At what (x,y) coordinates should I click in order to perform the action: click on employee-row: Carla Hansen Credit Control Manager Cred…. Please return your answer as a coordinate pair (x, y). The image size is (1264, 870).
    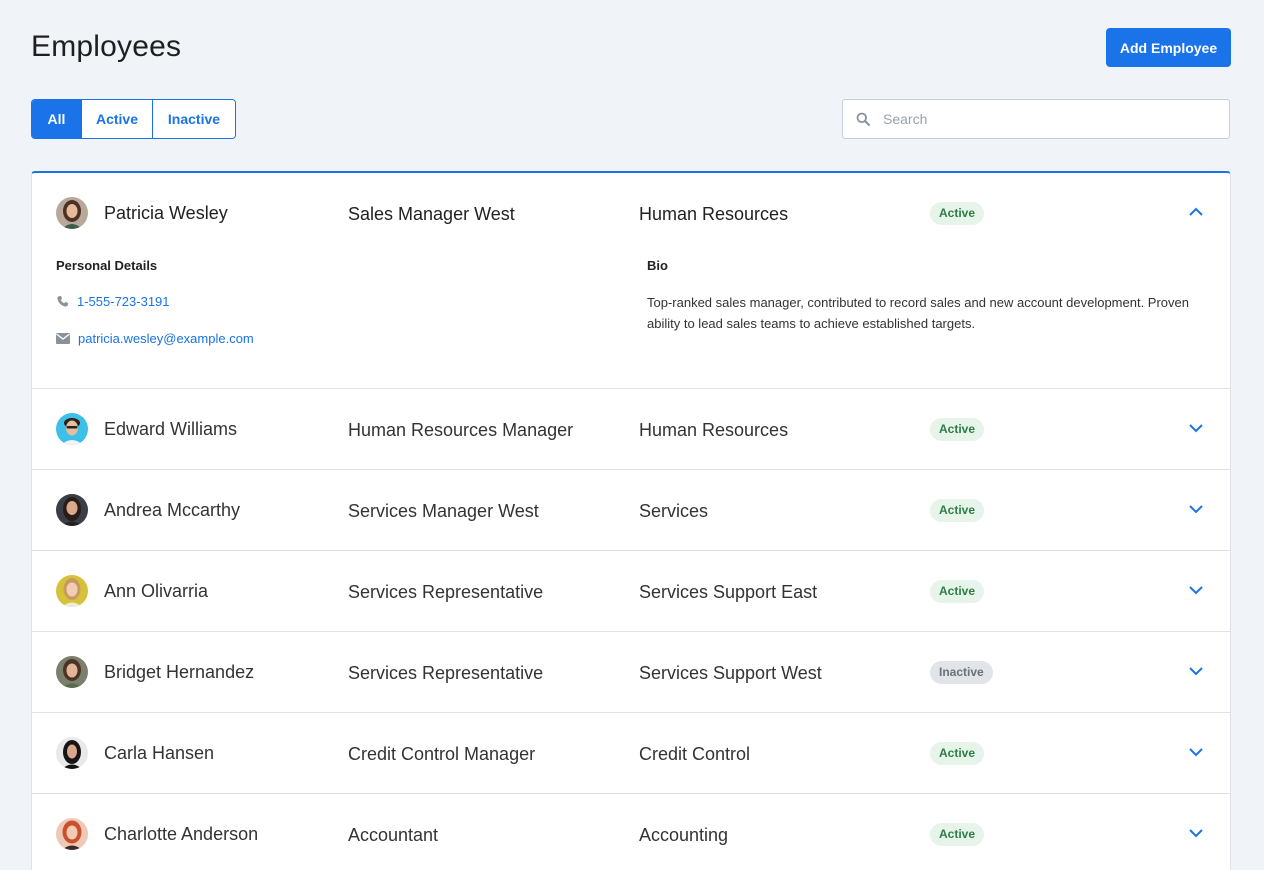
    Looking at the image, I should click on (631, 753).